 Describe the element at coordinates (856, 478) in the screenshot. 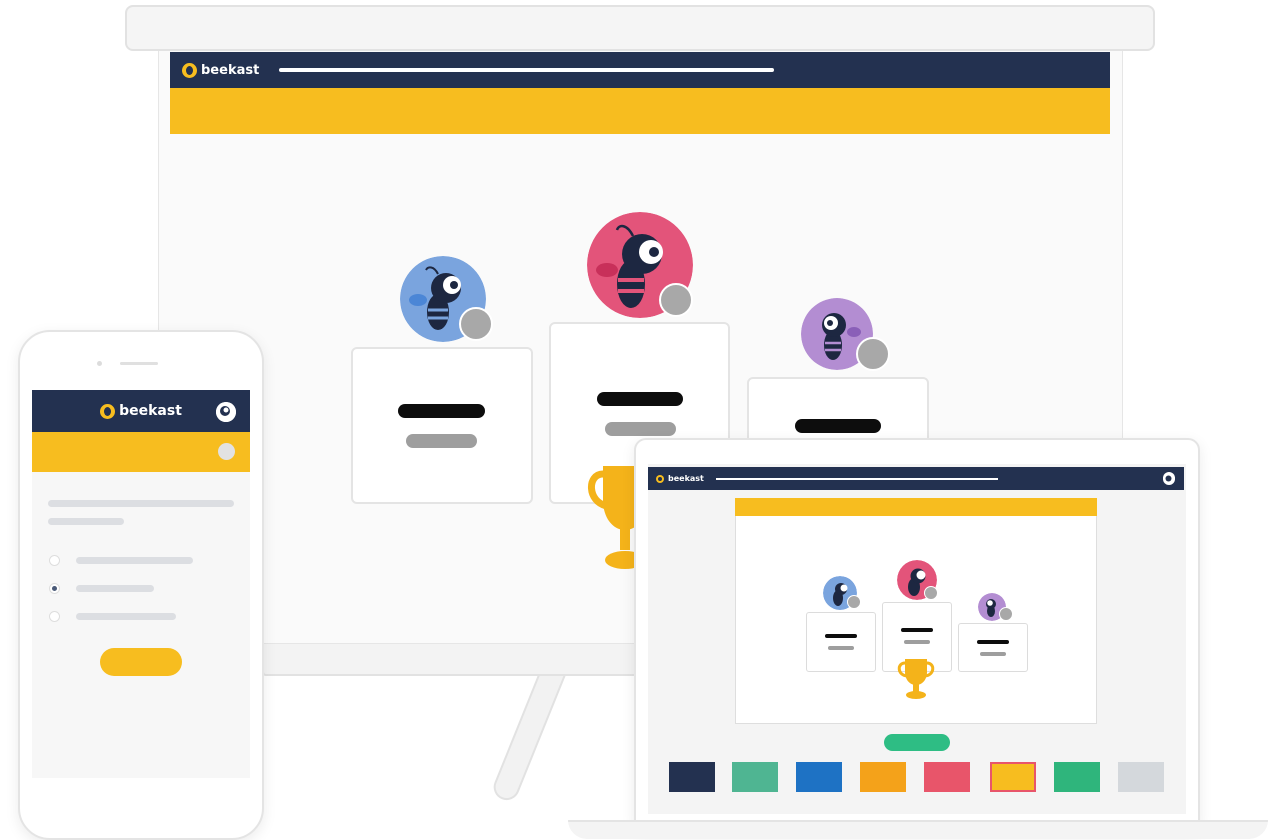

I see `laptop-progress-bar` at that location.